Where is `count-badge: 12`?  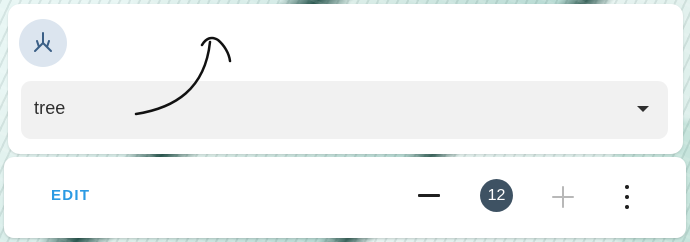 count-badge: 12 is located at coordinates (496, 195).